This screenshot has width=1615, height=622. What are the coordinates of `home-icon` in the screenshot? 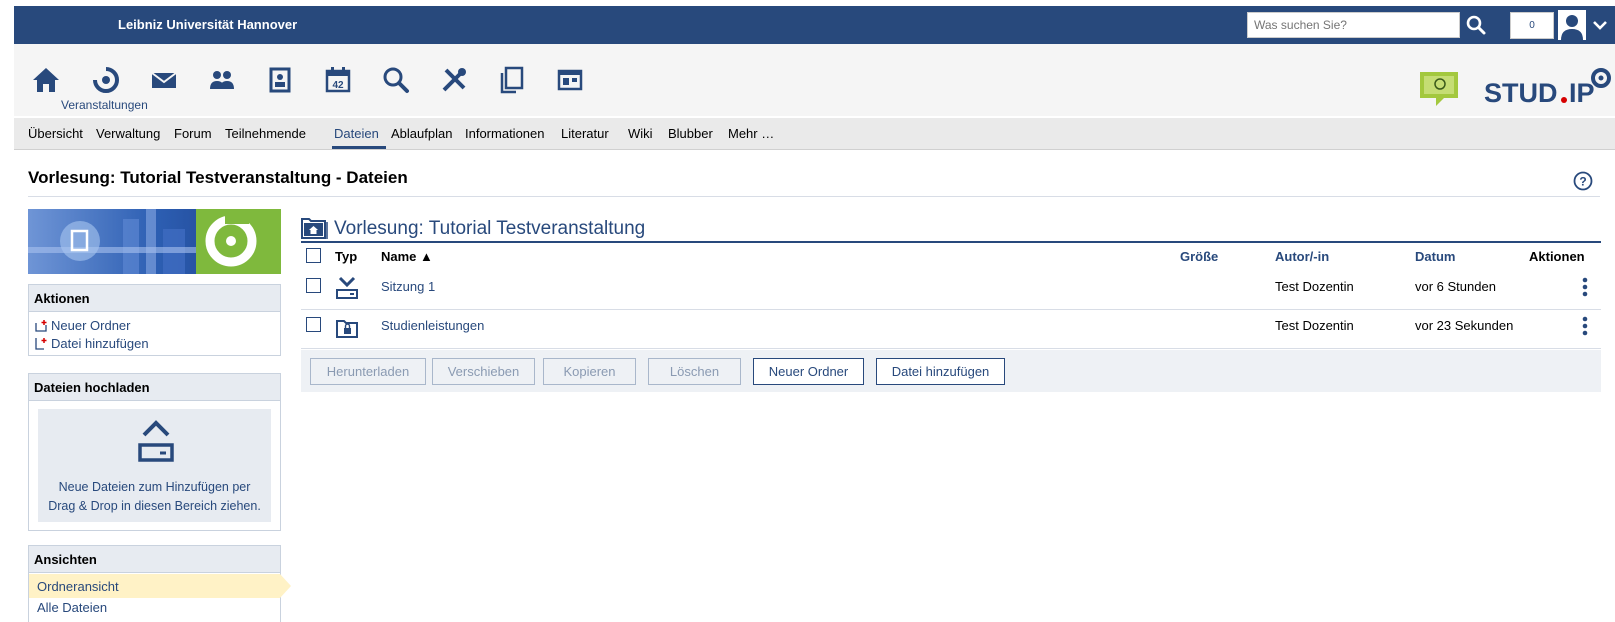 It's located at (46, 80).